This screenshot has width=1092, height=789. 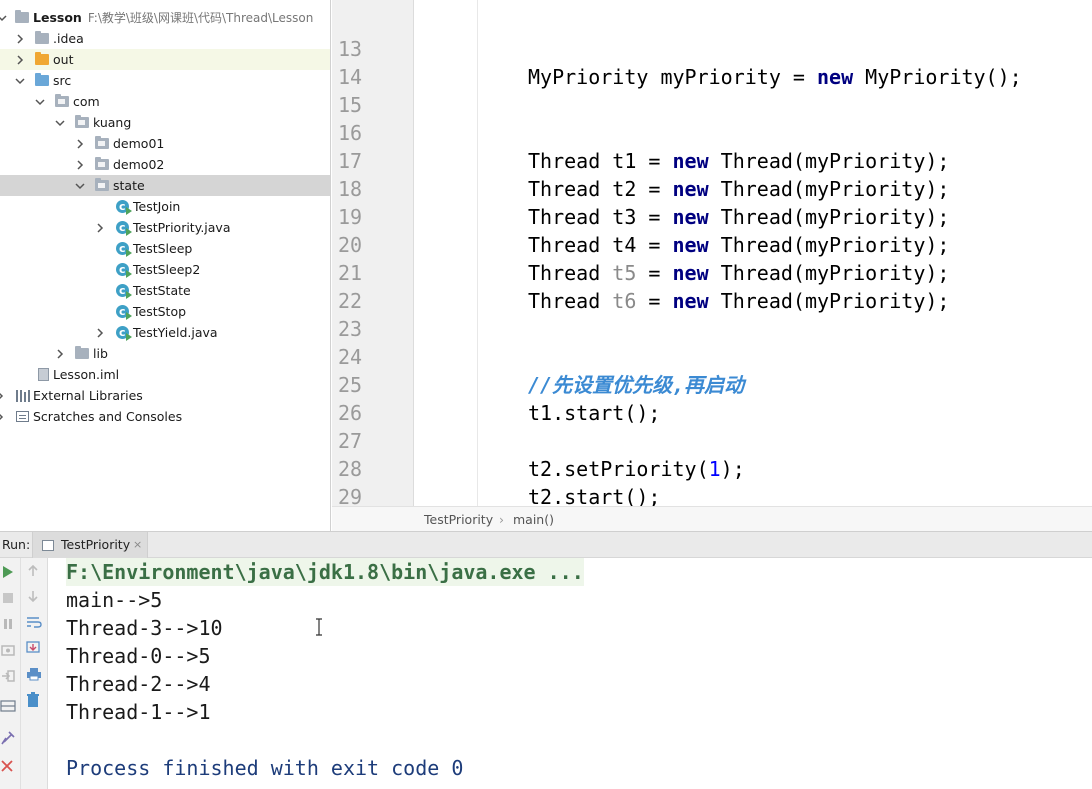 What do you see at coordinates (48, 545) in the screenshot?
I see `run-config-icon` at bounding box center [48, 545].